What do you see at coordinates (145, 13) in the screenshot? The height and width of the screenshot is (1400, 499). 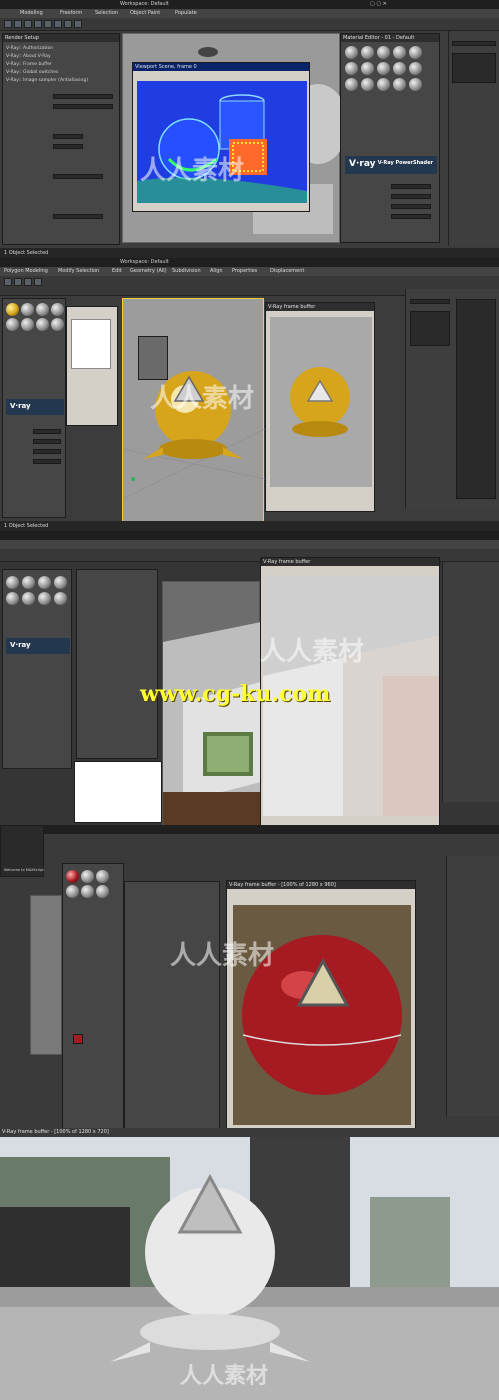 I see `menu-item-object-paint: Object Paint` at bounding box center [145, 13].